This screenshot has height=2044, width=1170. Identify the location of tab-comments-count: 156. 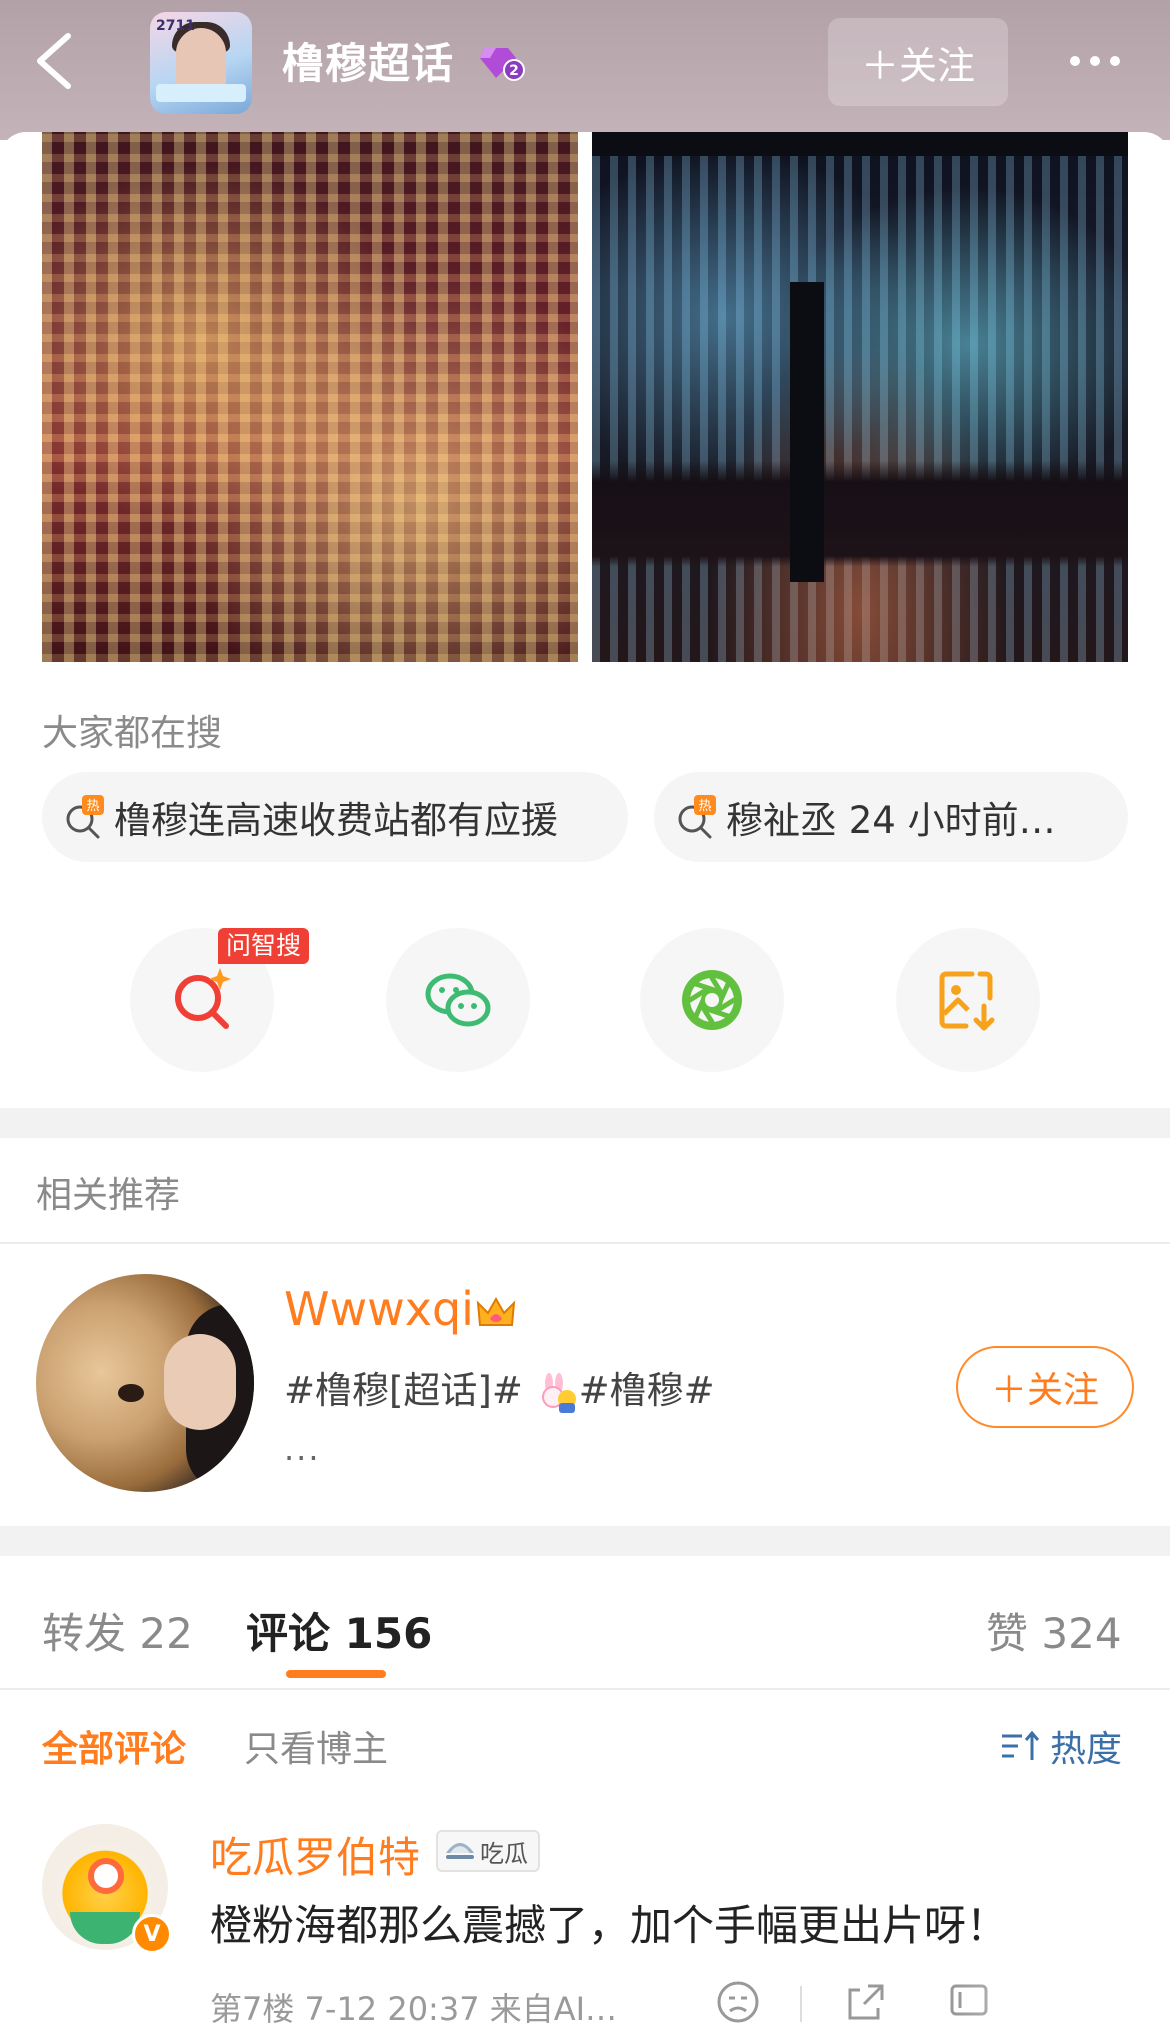
(388, 1633).